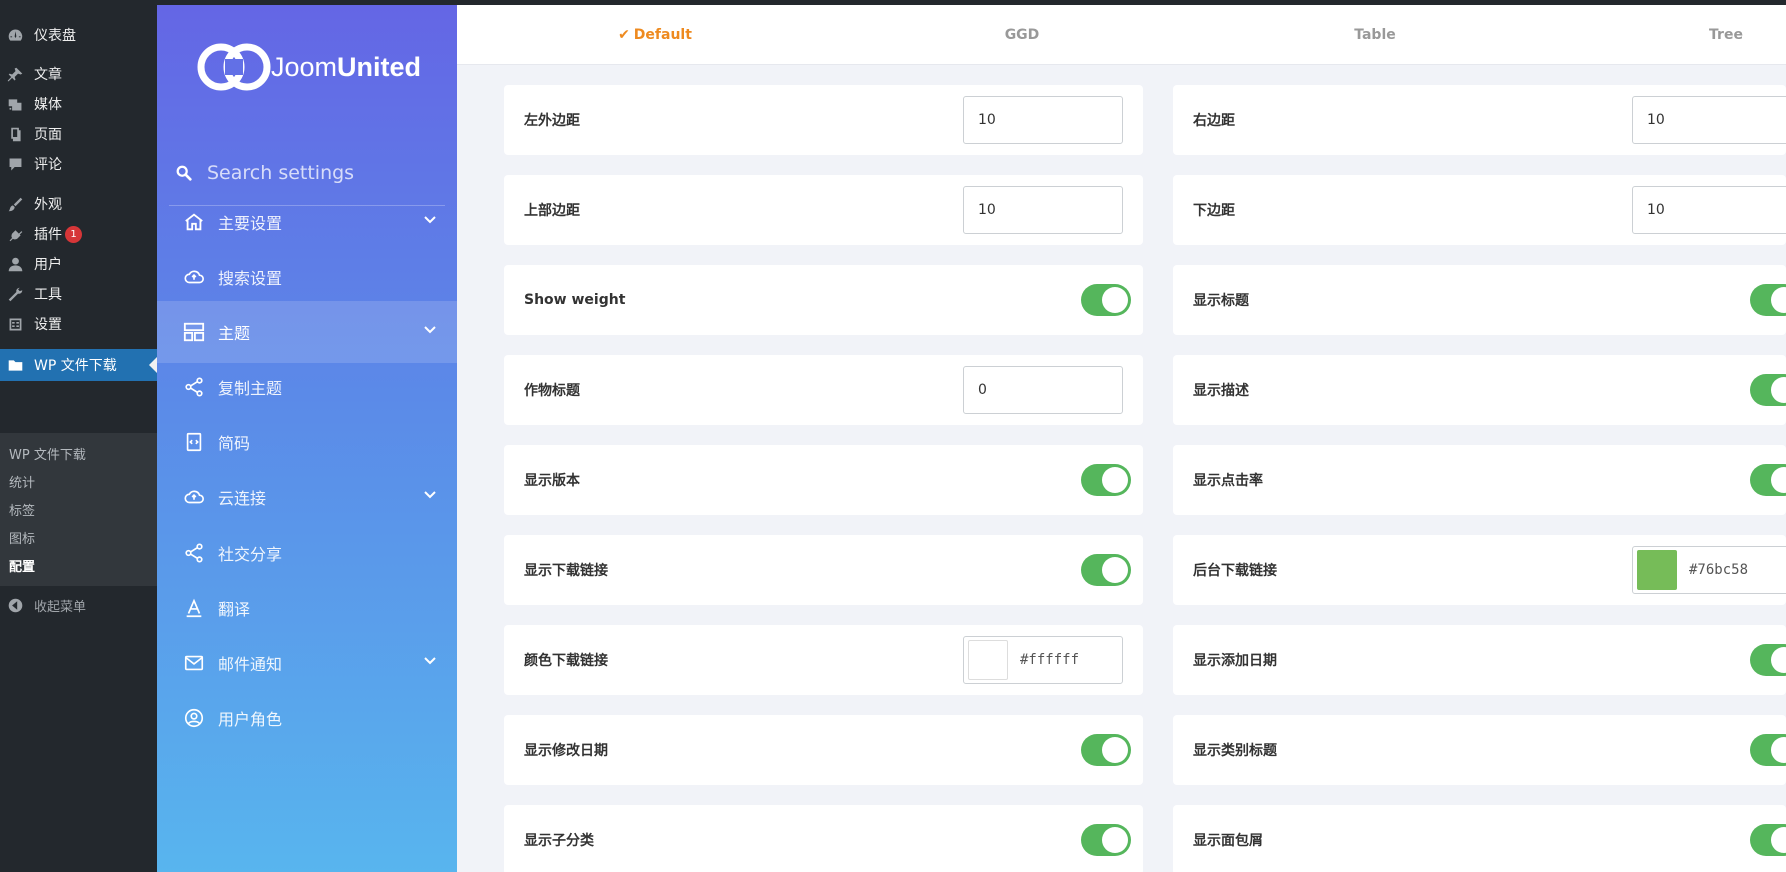 The height and width of the screenshot is (872, 1786). Describe the element at coordinates (1479, 660) in the screenshot. I see `setting-row: 显示添加日期` at that location.